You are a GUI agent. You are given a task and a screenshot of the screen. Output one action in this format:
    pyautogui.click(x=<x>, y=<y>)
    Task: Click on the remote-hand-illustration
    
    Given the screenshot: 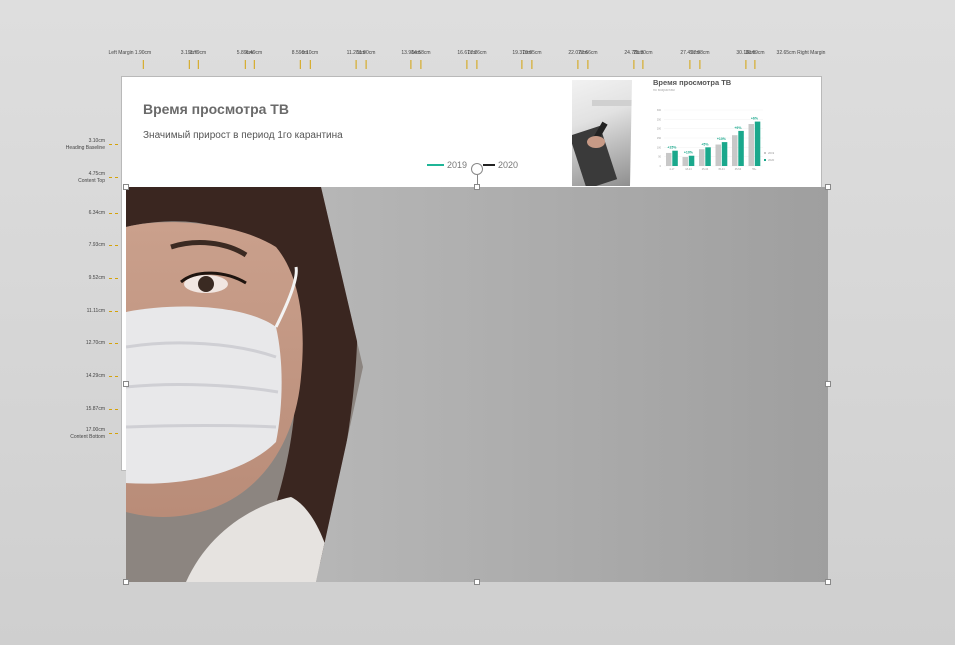 What is the action you would take?
    pyautogui.click(x=608, y=133)
    